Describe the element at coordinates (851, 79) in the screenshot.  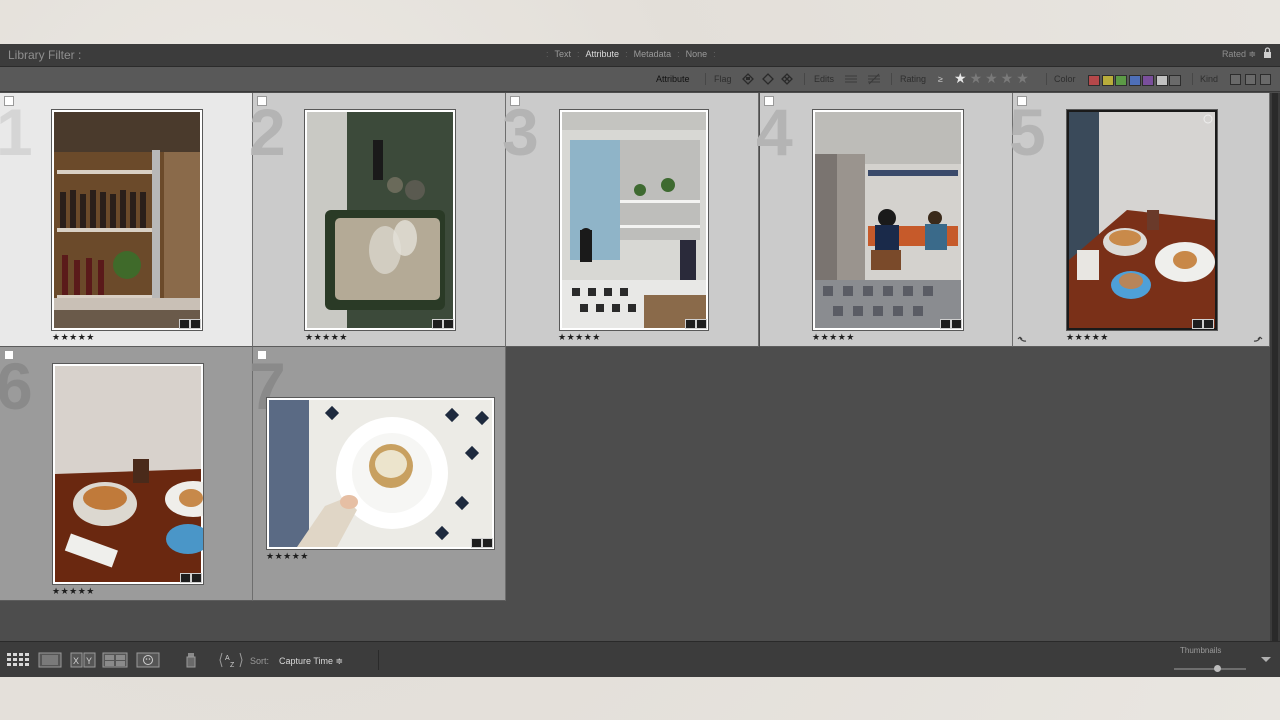
I see `edited-filter-icon` at that location.